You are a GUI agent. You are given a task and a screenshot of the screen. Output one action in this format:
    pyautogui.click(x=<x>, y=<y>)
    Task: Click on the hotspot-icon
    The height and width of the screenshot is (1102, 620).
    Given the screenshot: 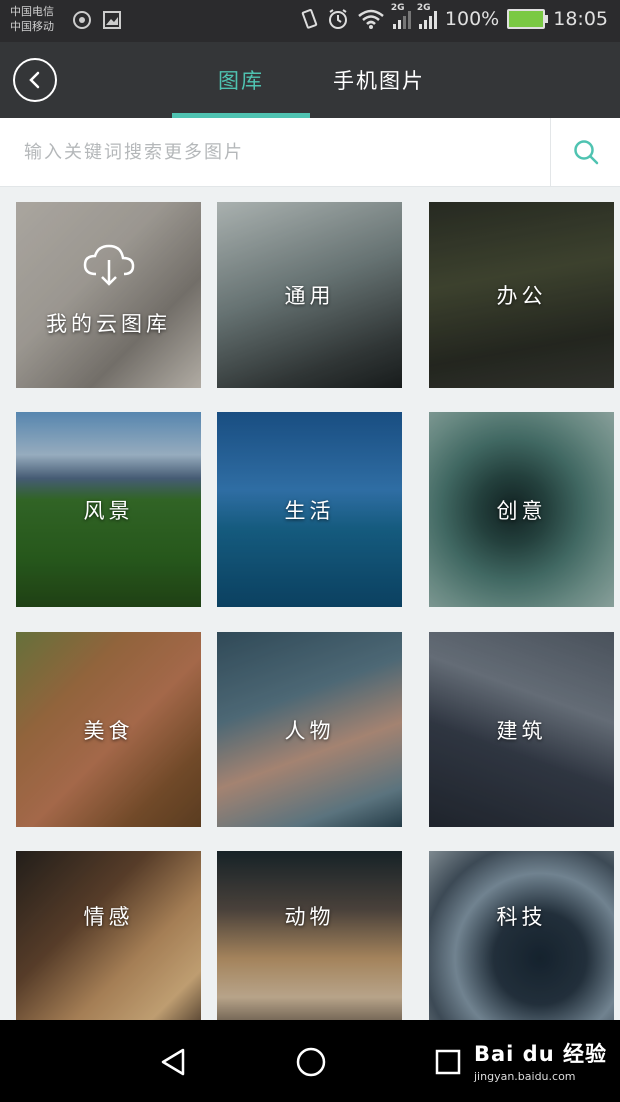 What is the action you would take?
    pyautogui.click(x=82, y=20)
    